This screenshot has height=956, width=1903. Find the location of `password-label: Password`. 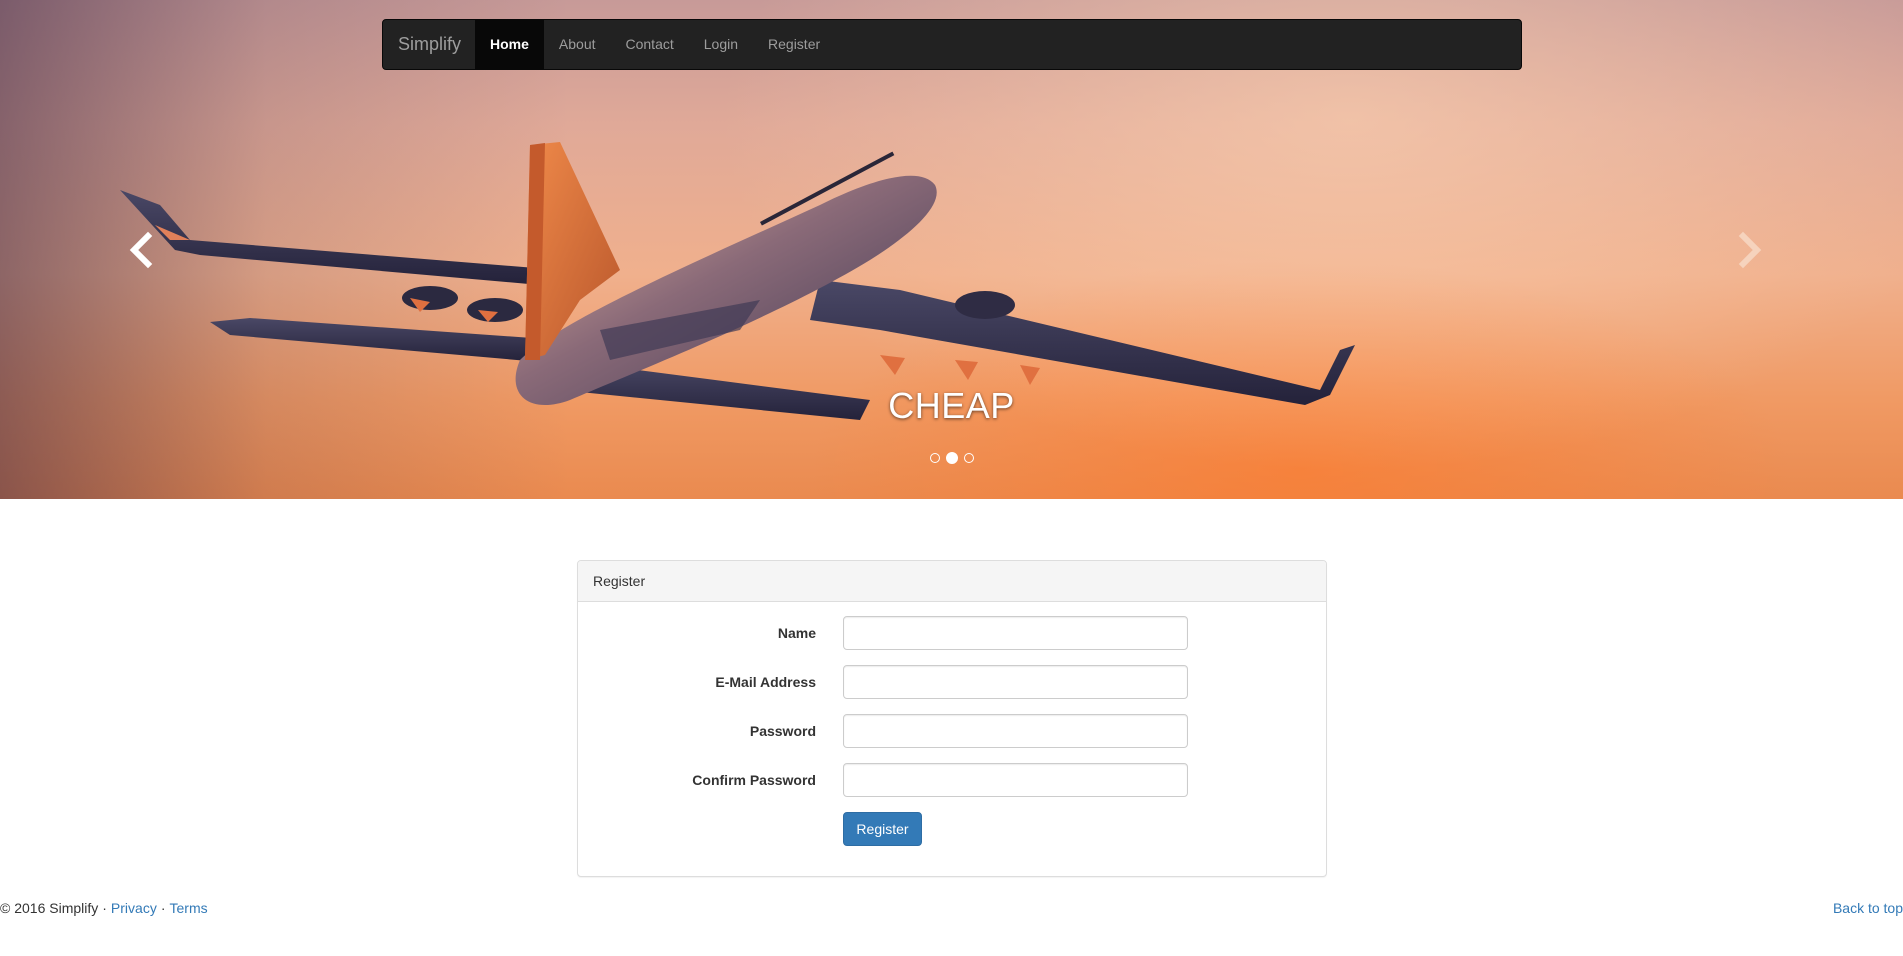

password-label: Password is located at coordinates (782, 731).